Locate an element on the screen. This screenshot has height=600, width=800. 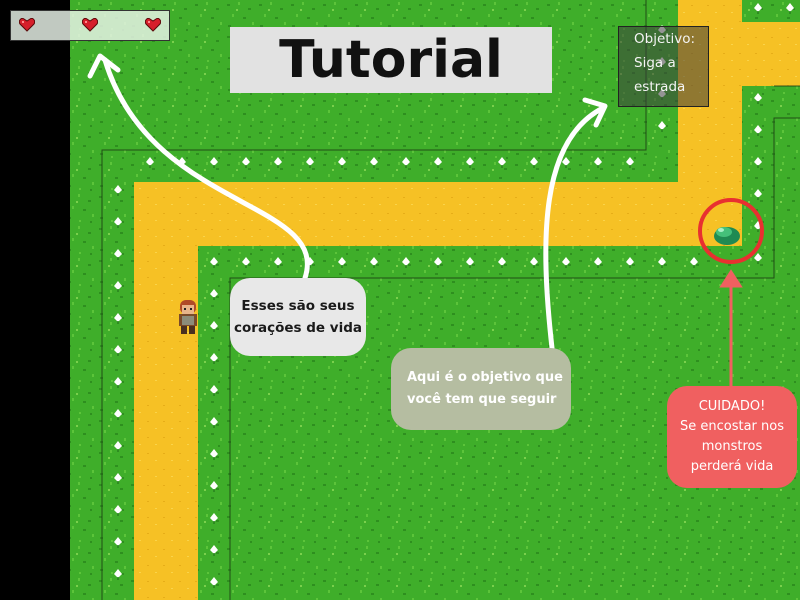
page-title: Tutorial is located at coordinates (391, 60).